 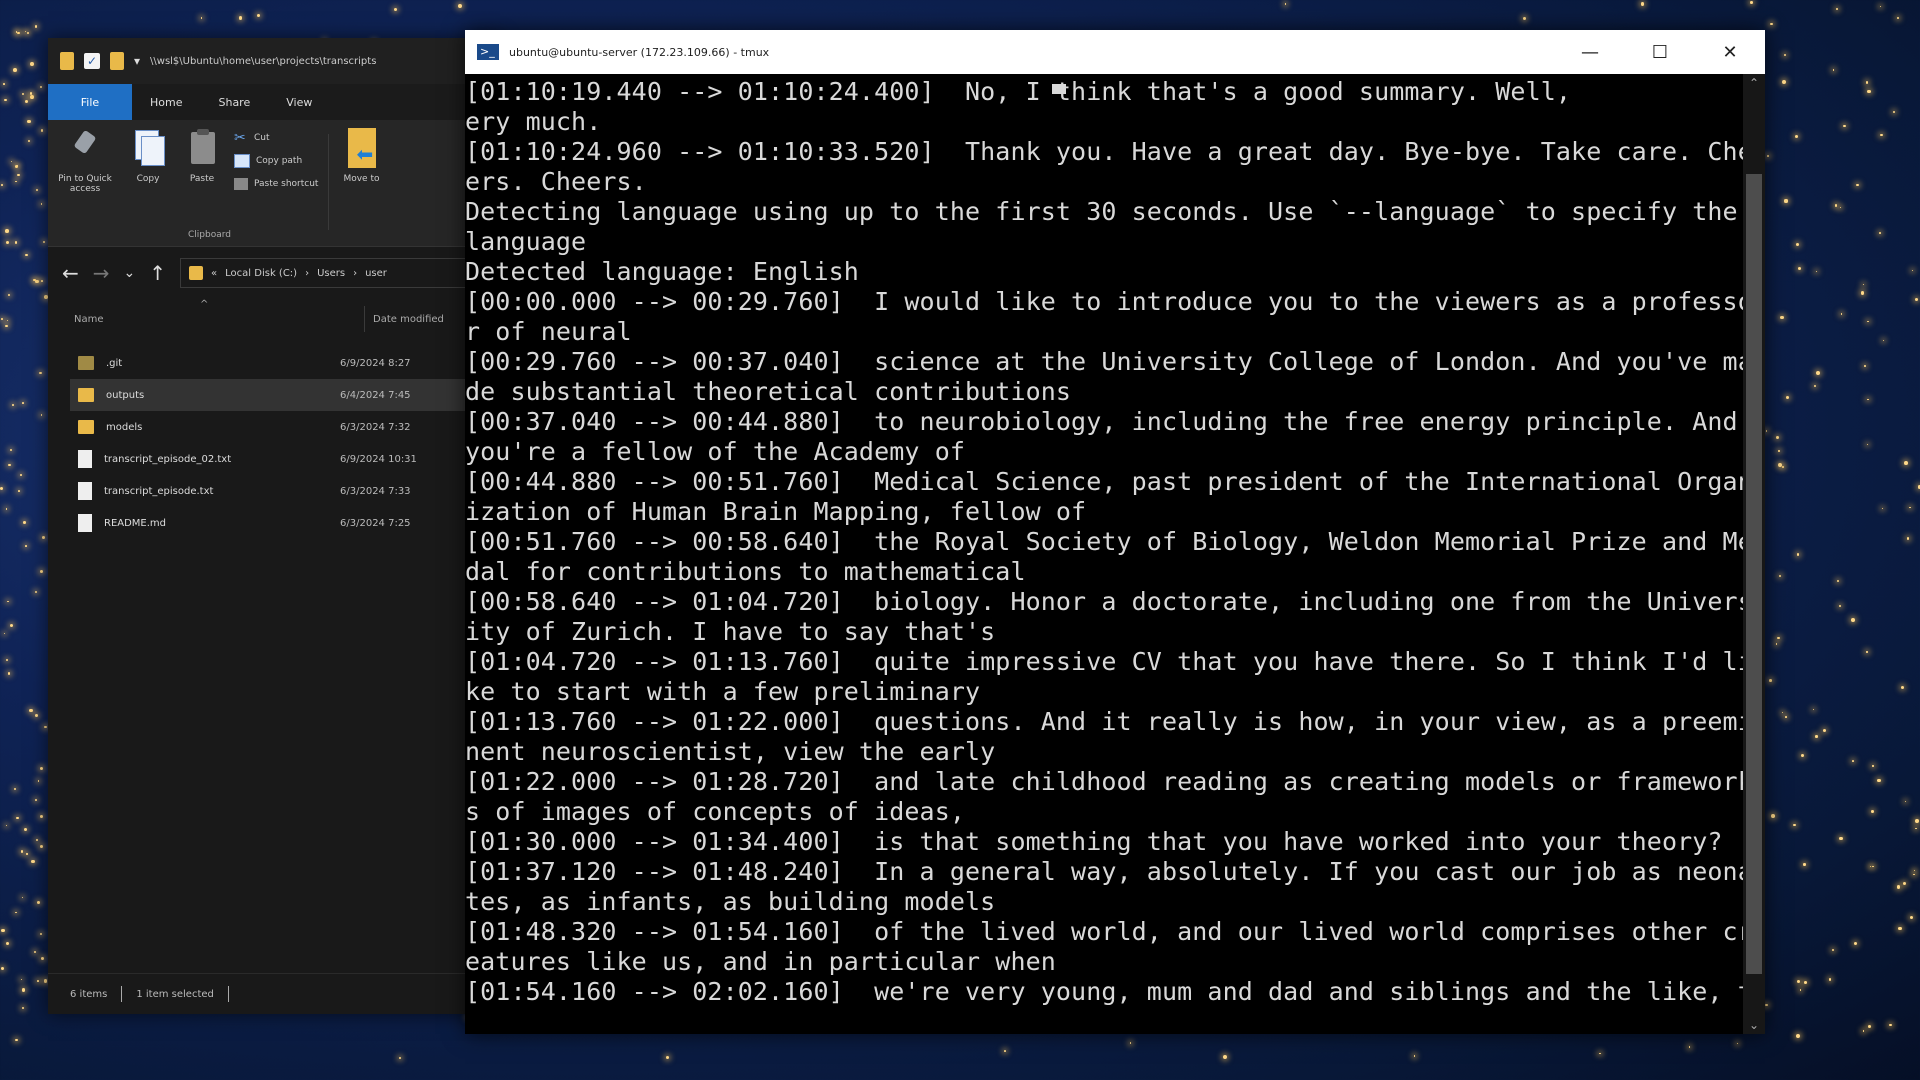 I want to click on copy-path-label: Copy path, so click(x=279, y=161).